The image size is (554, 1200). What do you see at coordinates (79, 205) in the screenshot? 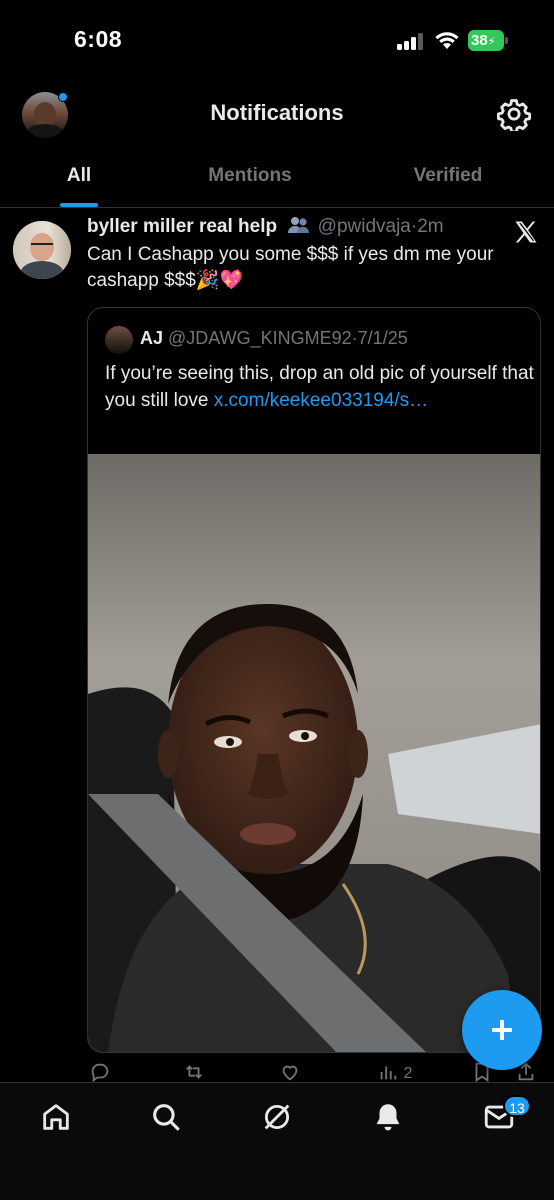
I see `active-tab-indicator` at bounding box center [79, 205].